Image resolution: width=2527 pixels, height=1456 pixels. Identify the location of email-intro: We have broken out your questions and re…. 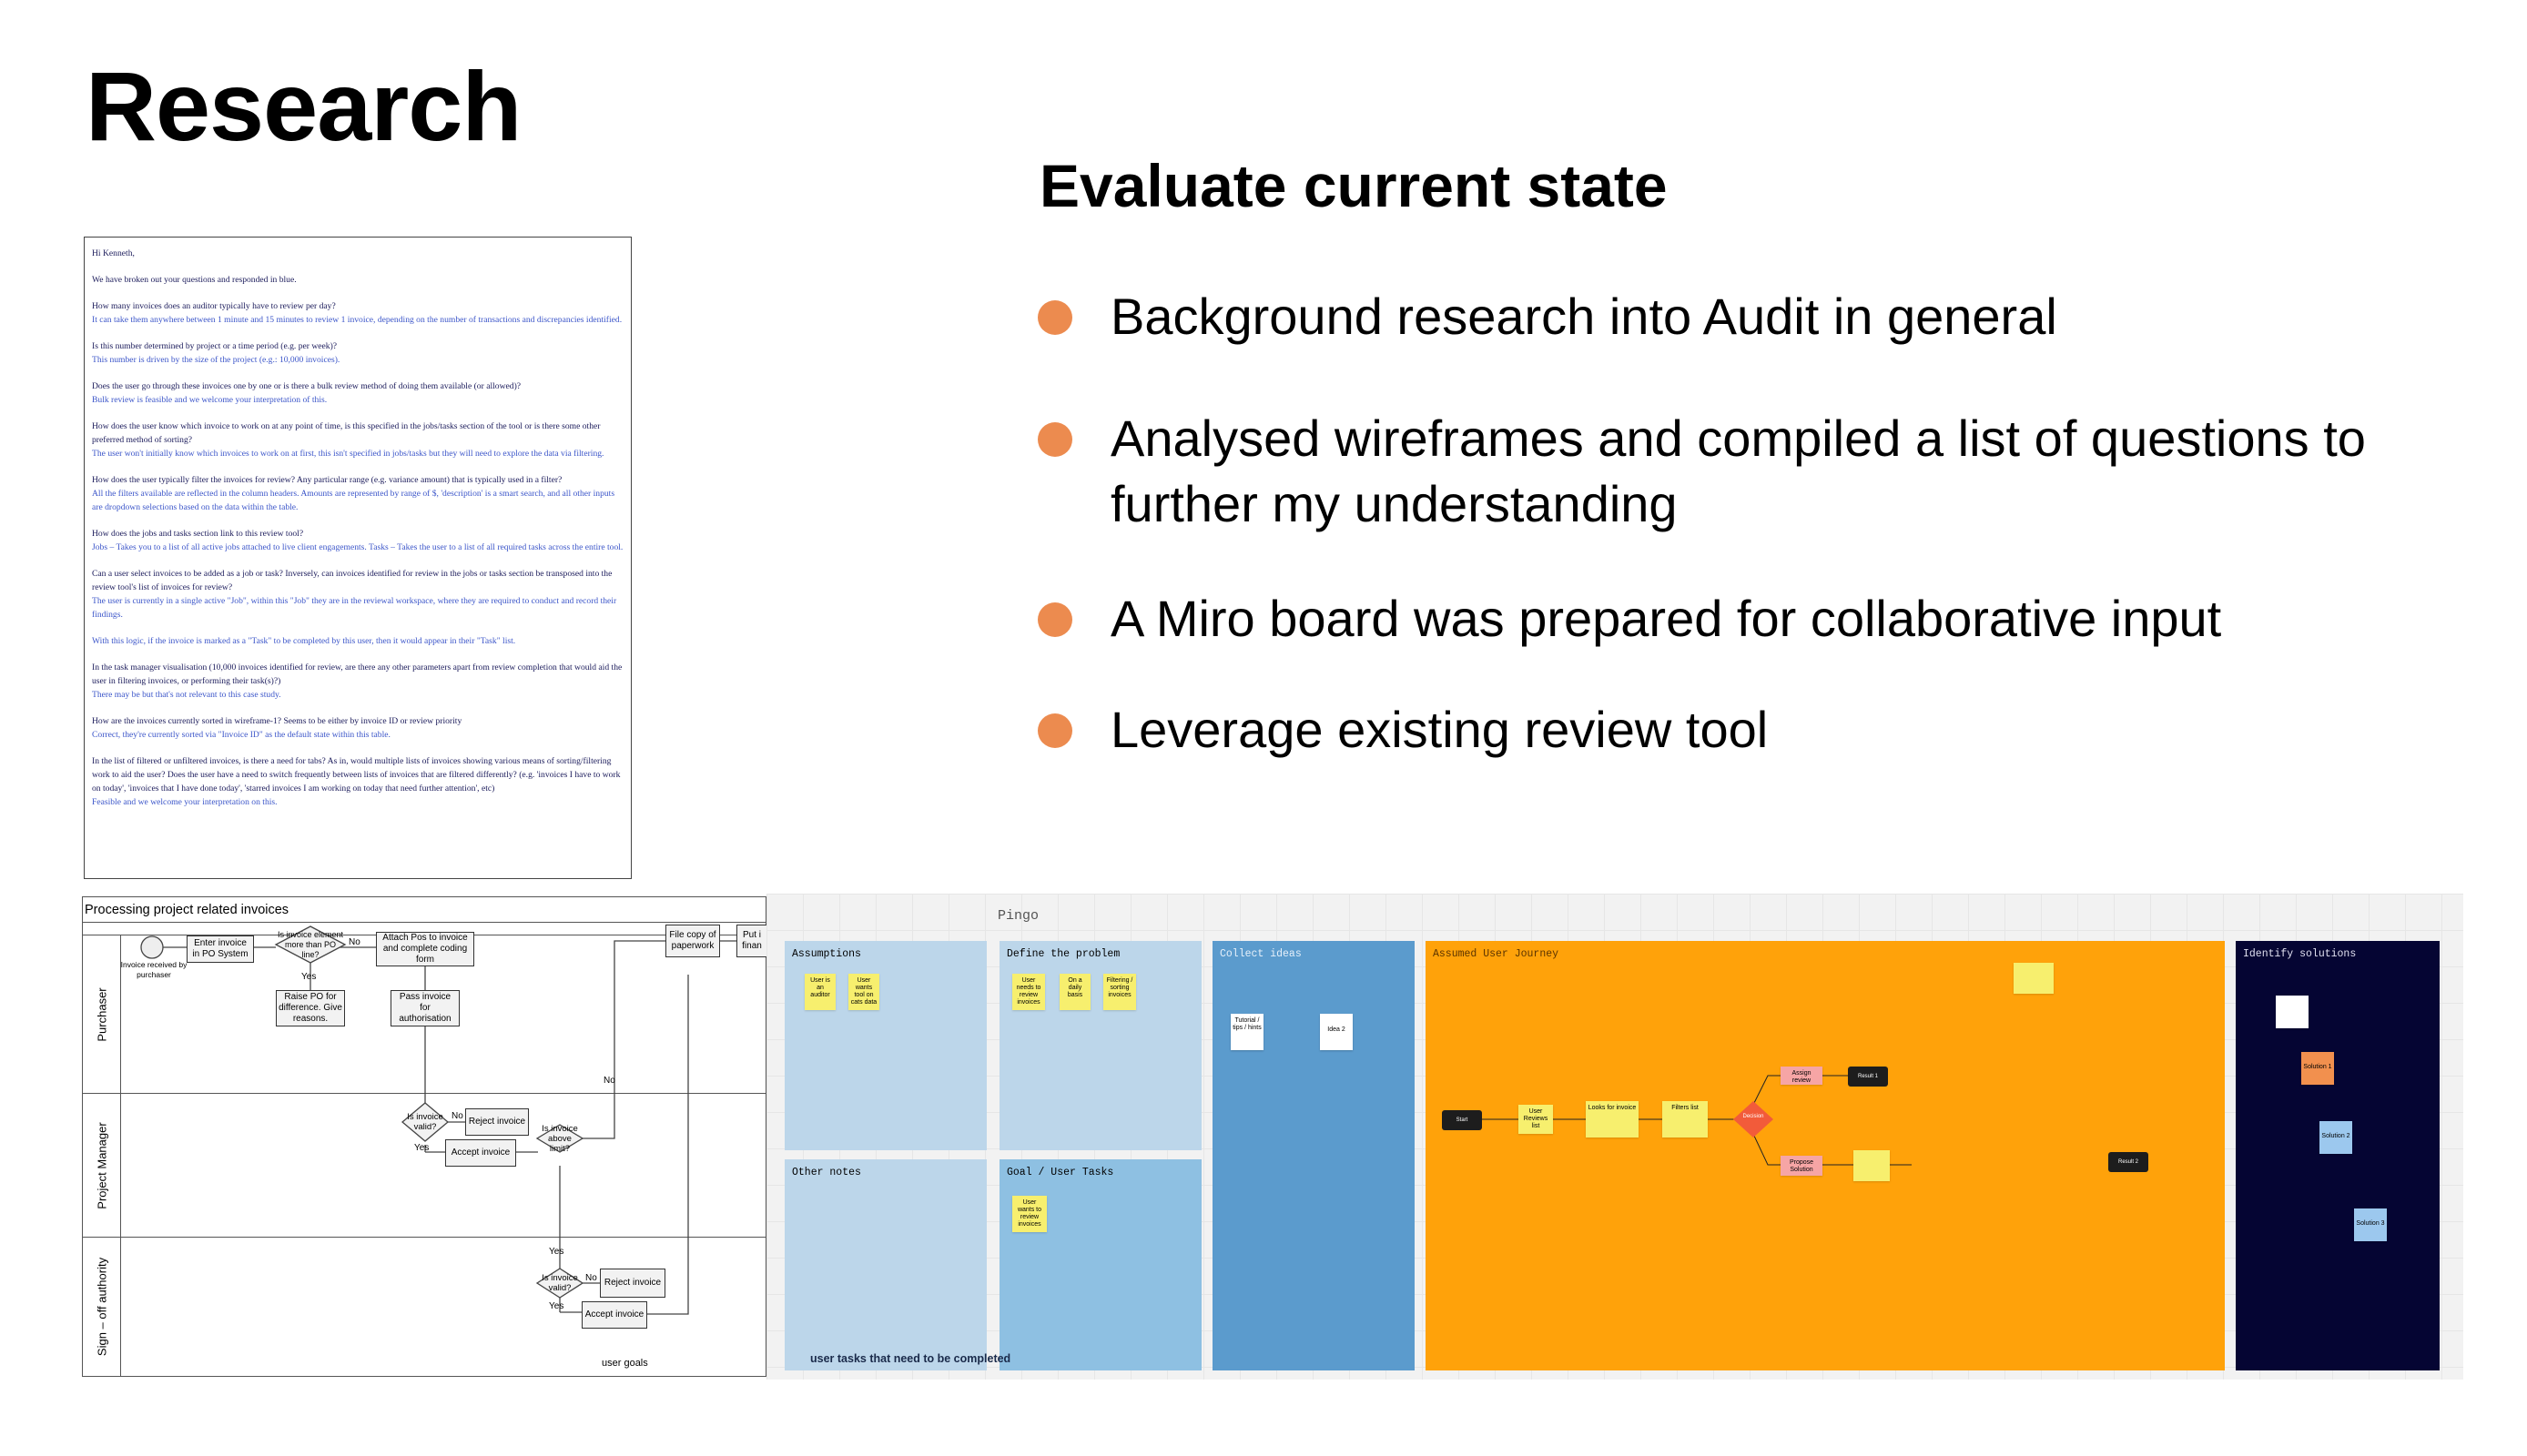
(194, 280).